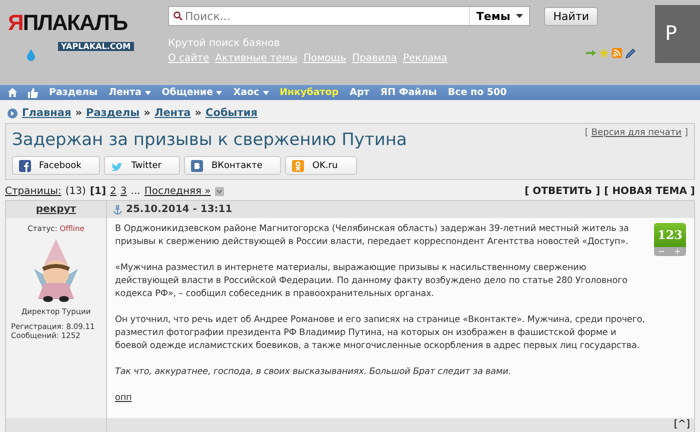  I want to click on thumbs-up-icon, so click(33, 93).